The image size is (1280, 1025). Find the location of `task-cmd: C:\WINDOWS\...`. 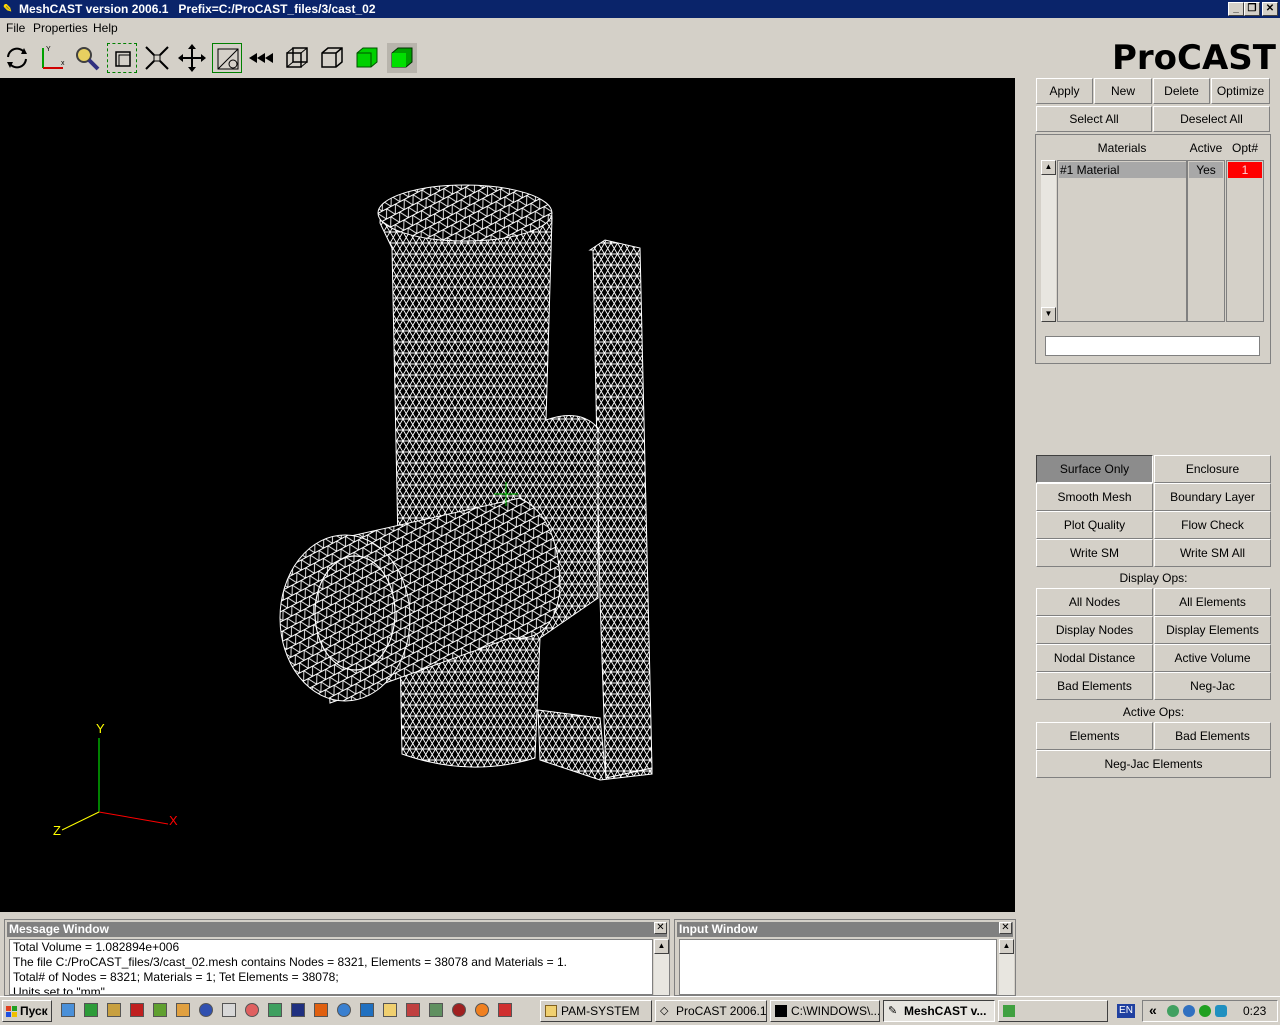

task-cmd: C:\WINDOWS\... is located at coordinates (825, 1011).